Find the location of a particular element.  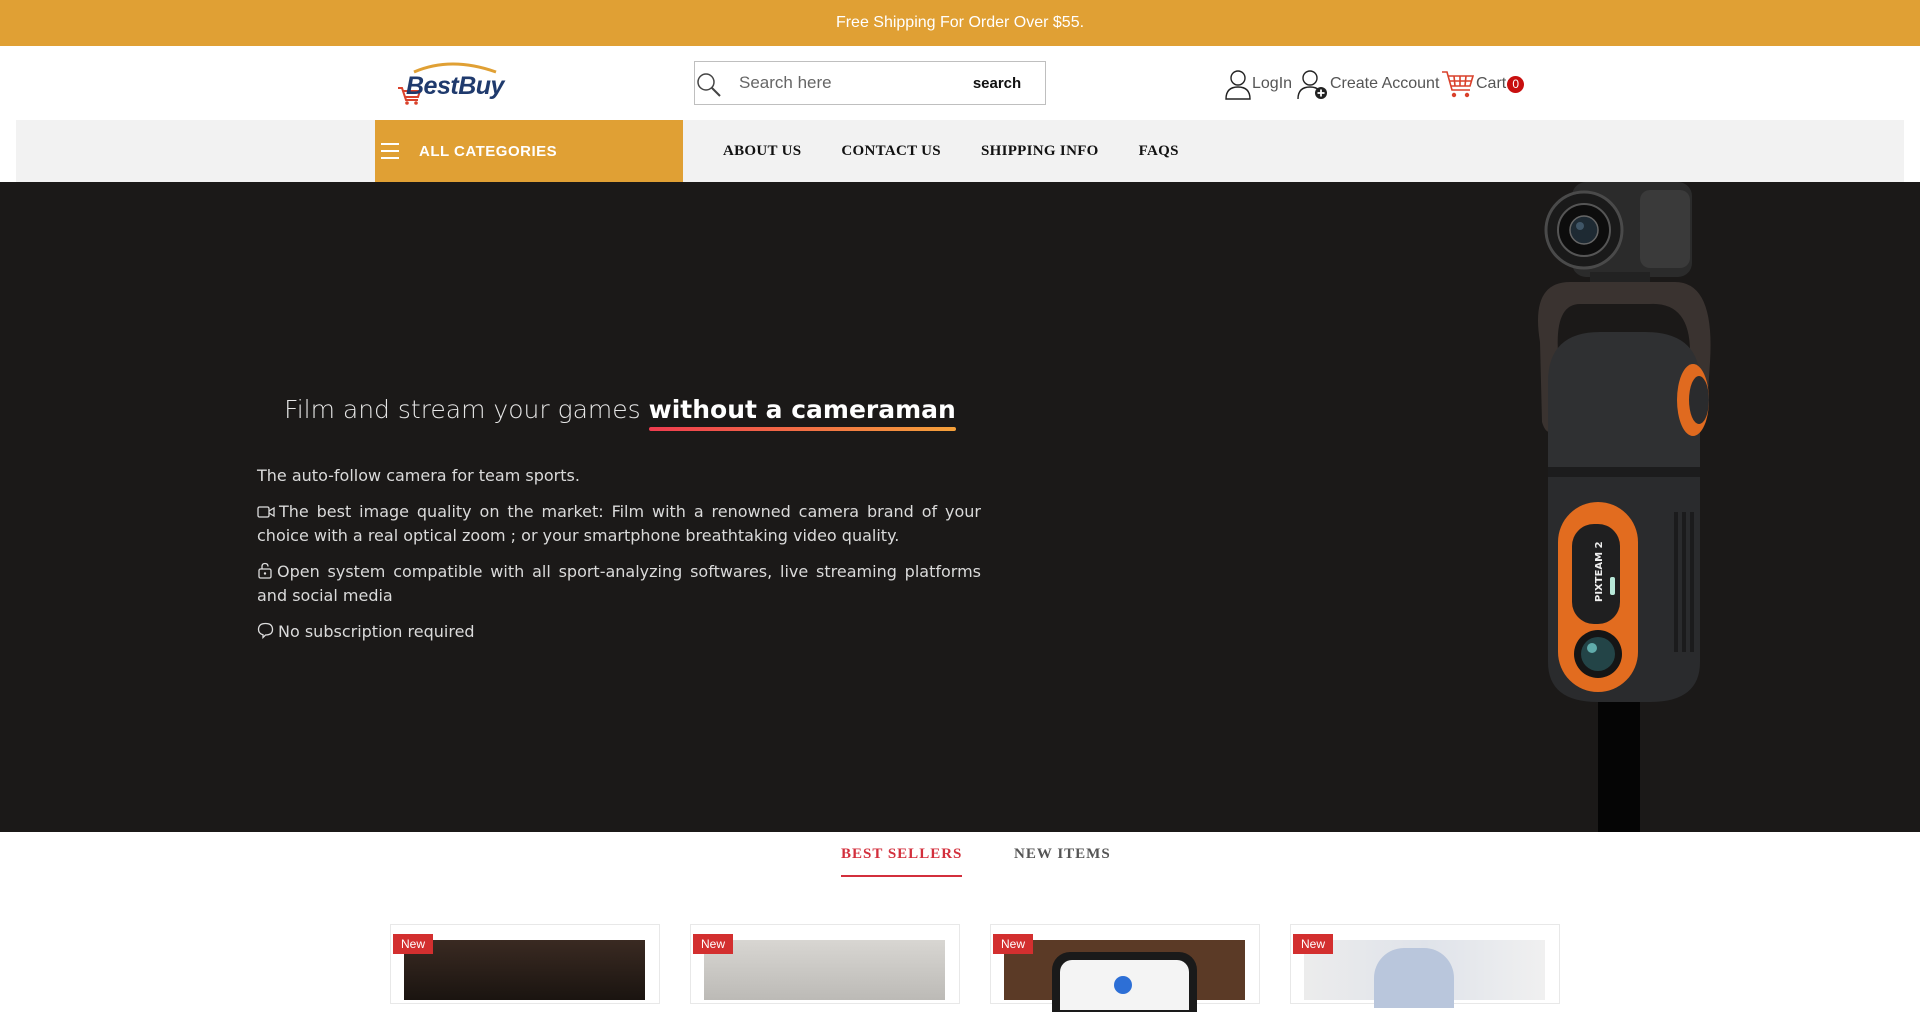

video-camera-icon is located at coordinates (266, 512).